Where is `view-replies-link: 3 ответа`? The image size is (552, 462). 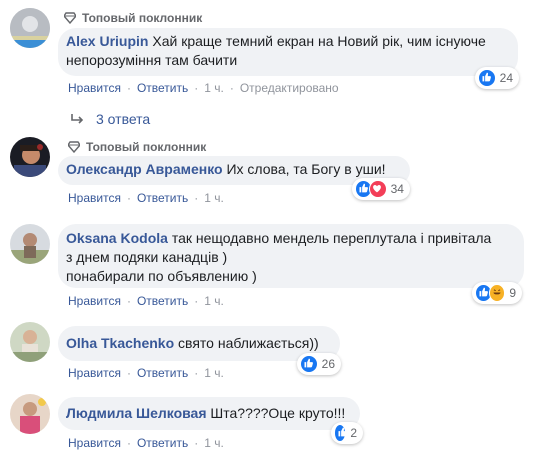 view-replies-link: 3 ответа is located at coordinates (110, 119).